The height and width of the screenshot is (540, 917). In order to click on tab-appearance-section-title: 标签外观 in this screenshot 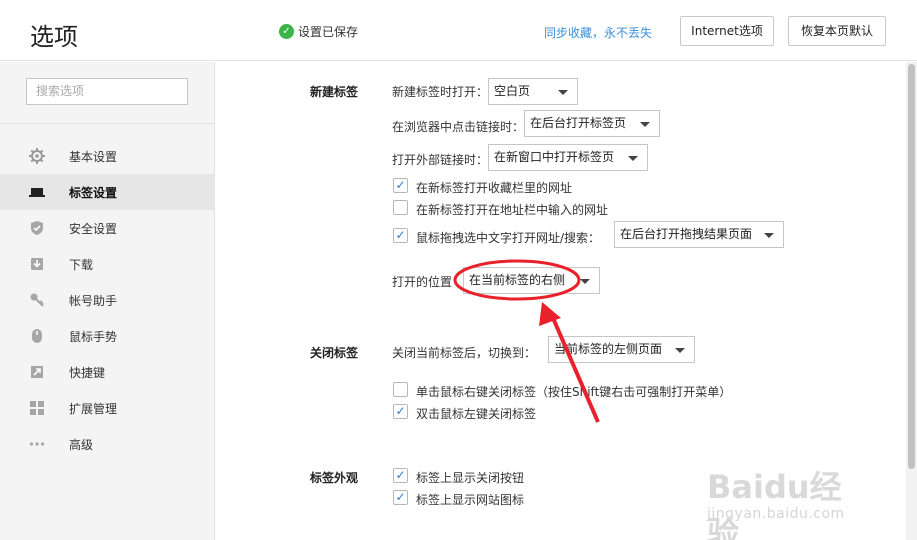, I will do `click(334, 478)`.